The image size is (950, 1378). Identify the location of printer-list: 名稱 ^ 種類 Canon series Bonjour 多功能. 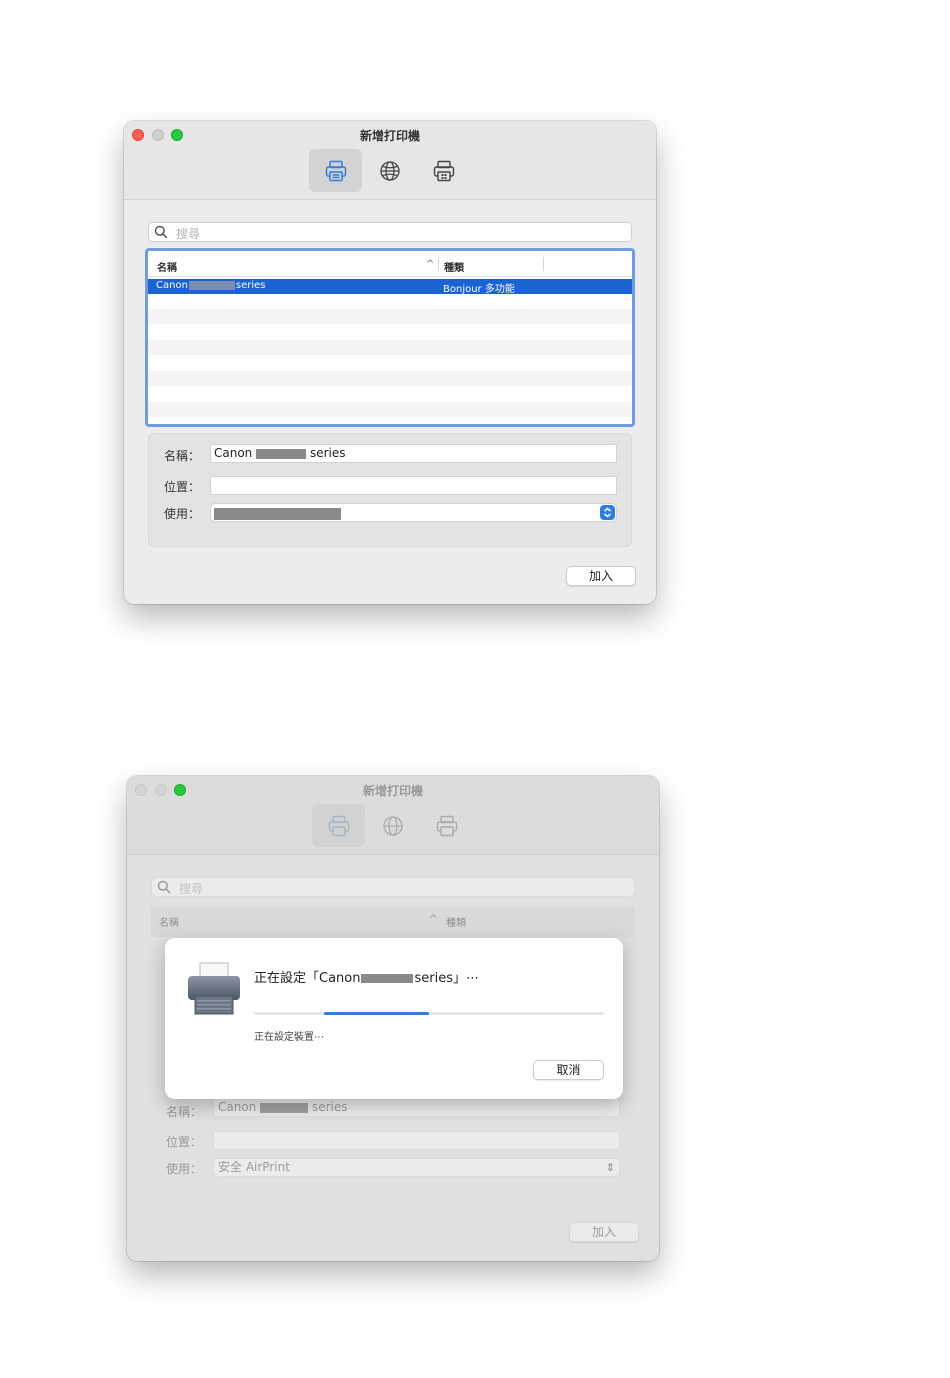
(390, 337).